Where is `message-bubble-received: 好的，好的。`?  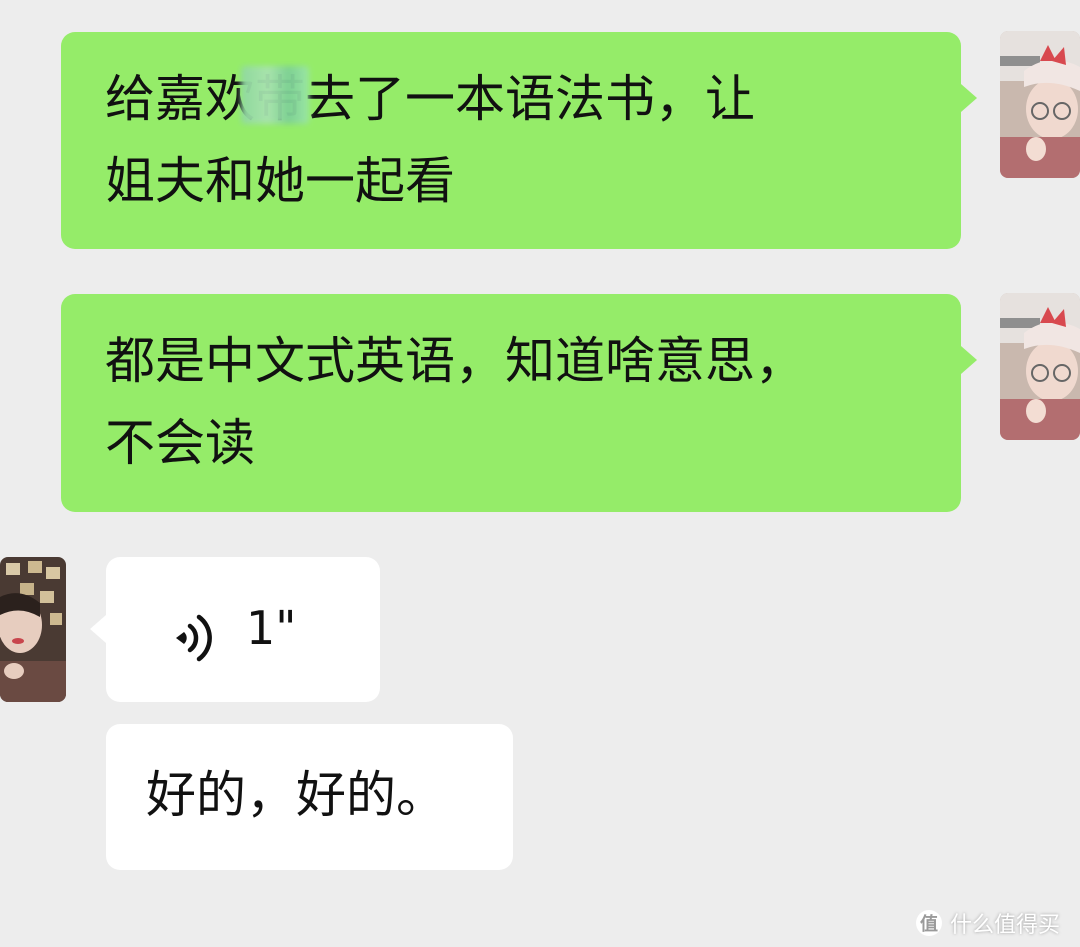
message-bubble-received: 好的，好的。 is located at coordinates (309, 797).